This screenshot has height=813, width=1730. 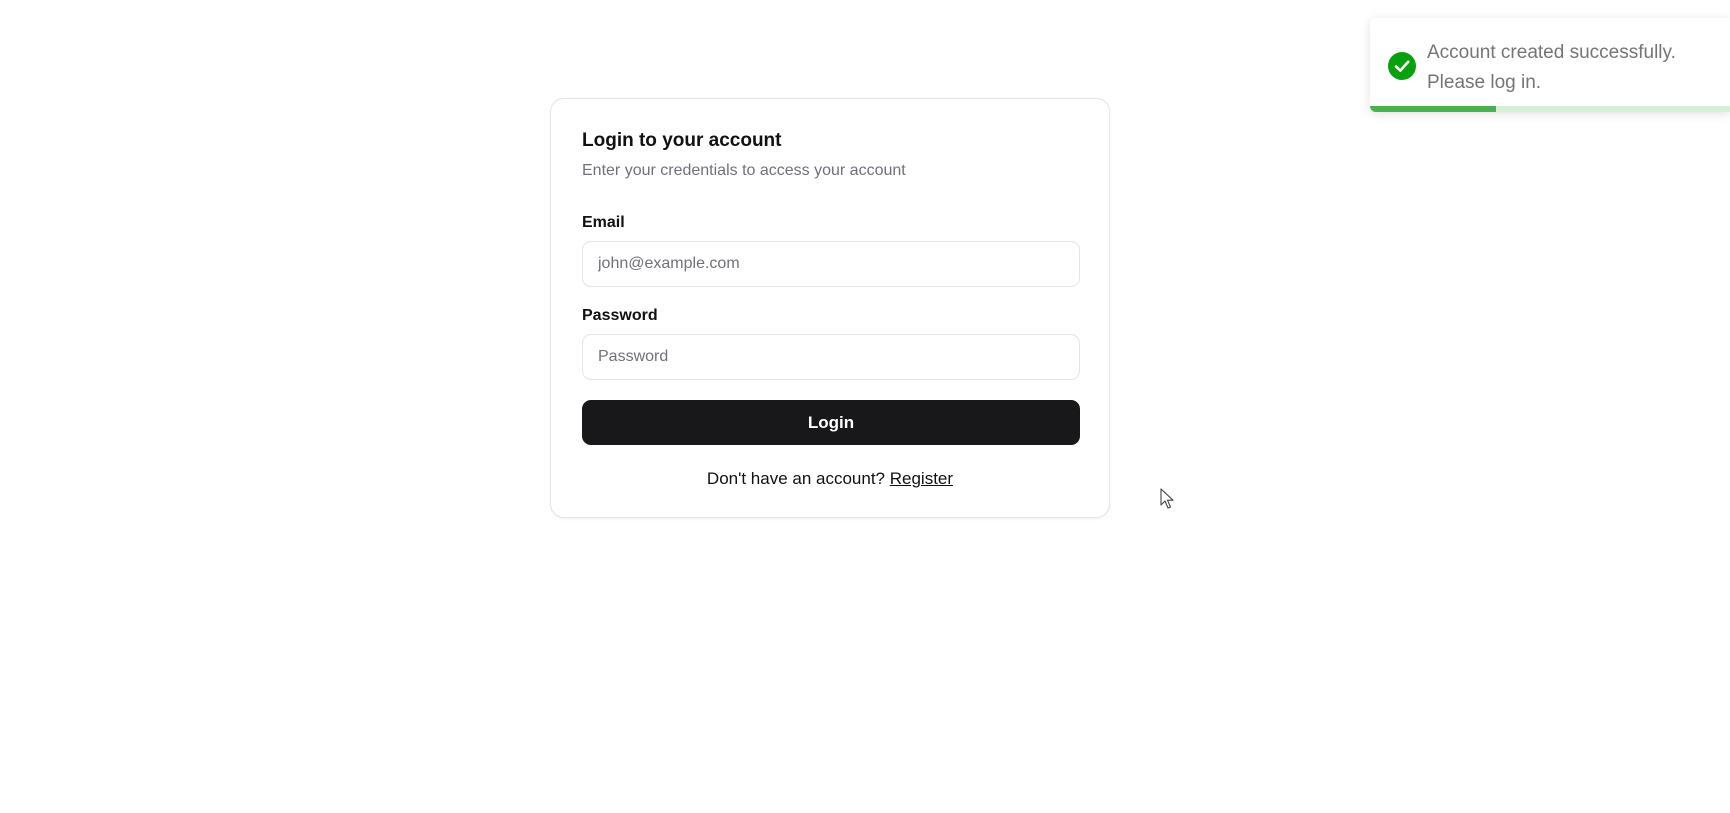 I want to click on login-button: Login, so click(x=831, y=422).